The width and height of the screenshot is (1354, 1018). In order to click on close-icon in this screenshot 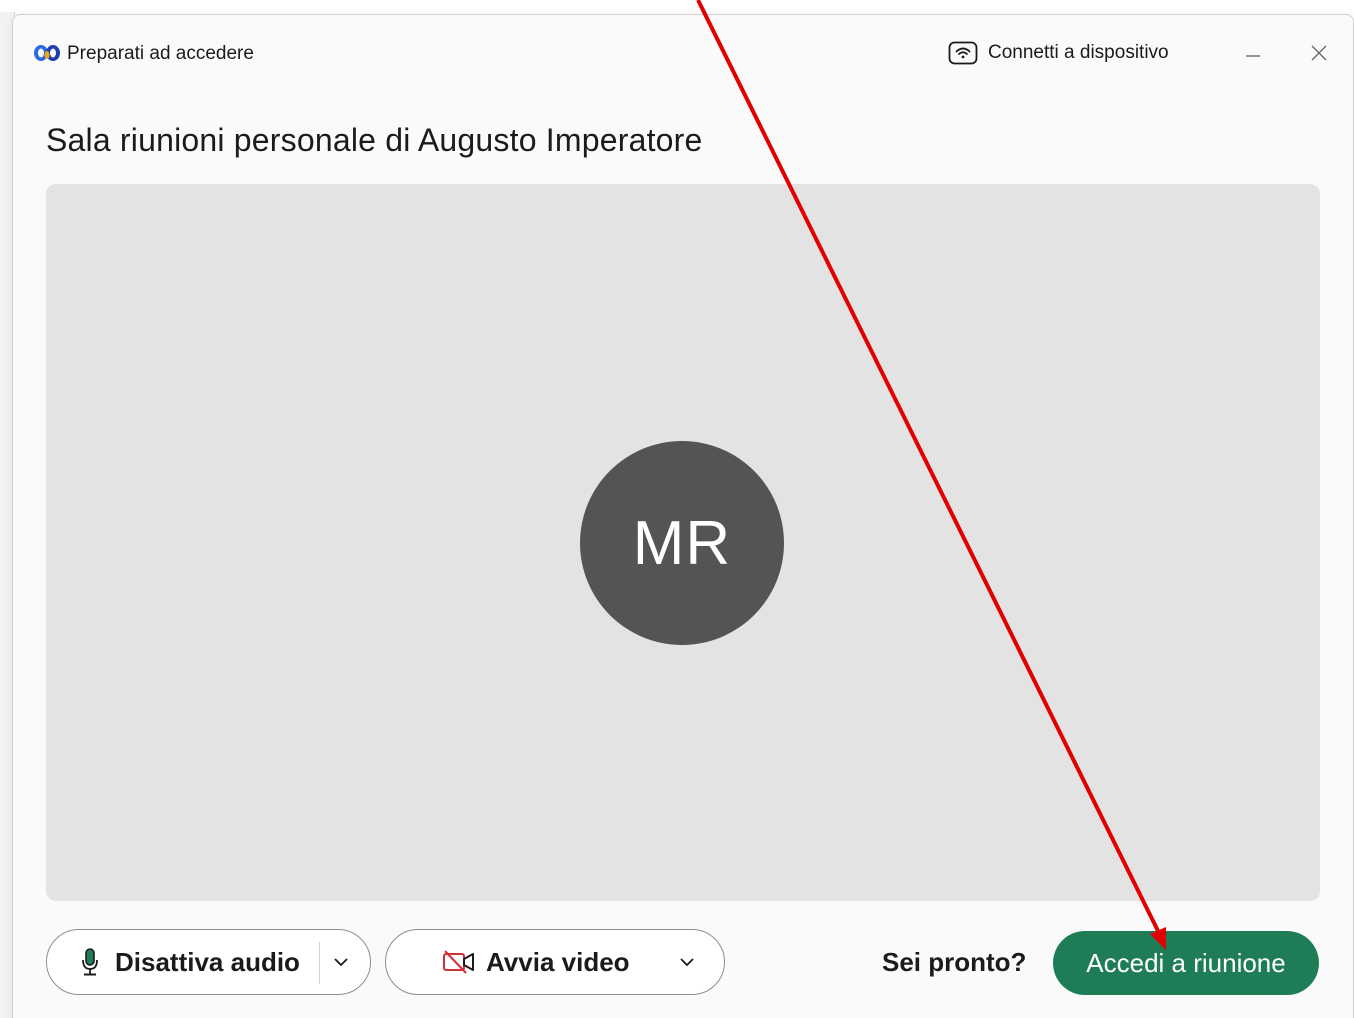, I will do `click(1319, 53)`.